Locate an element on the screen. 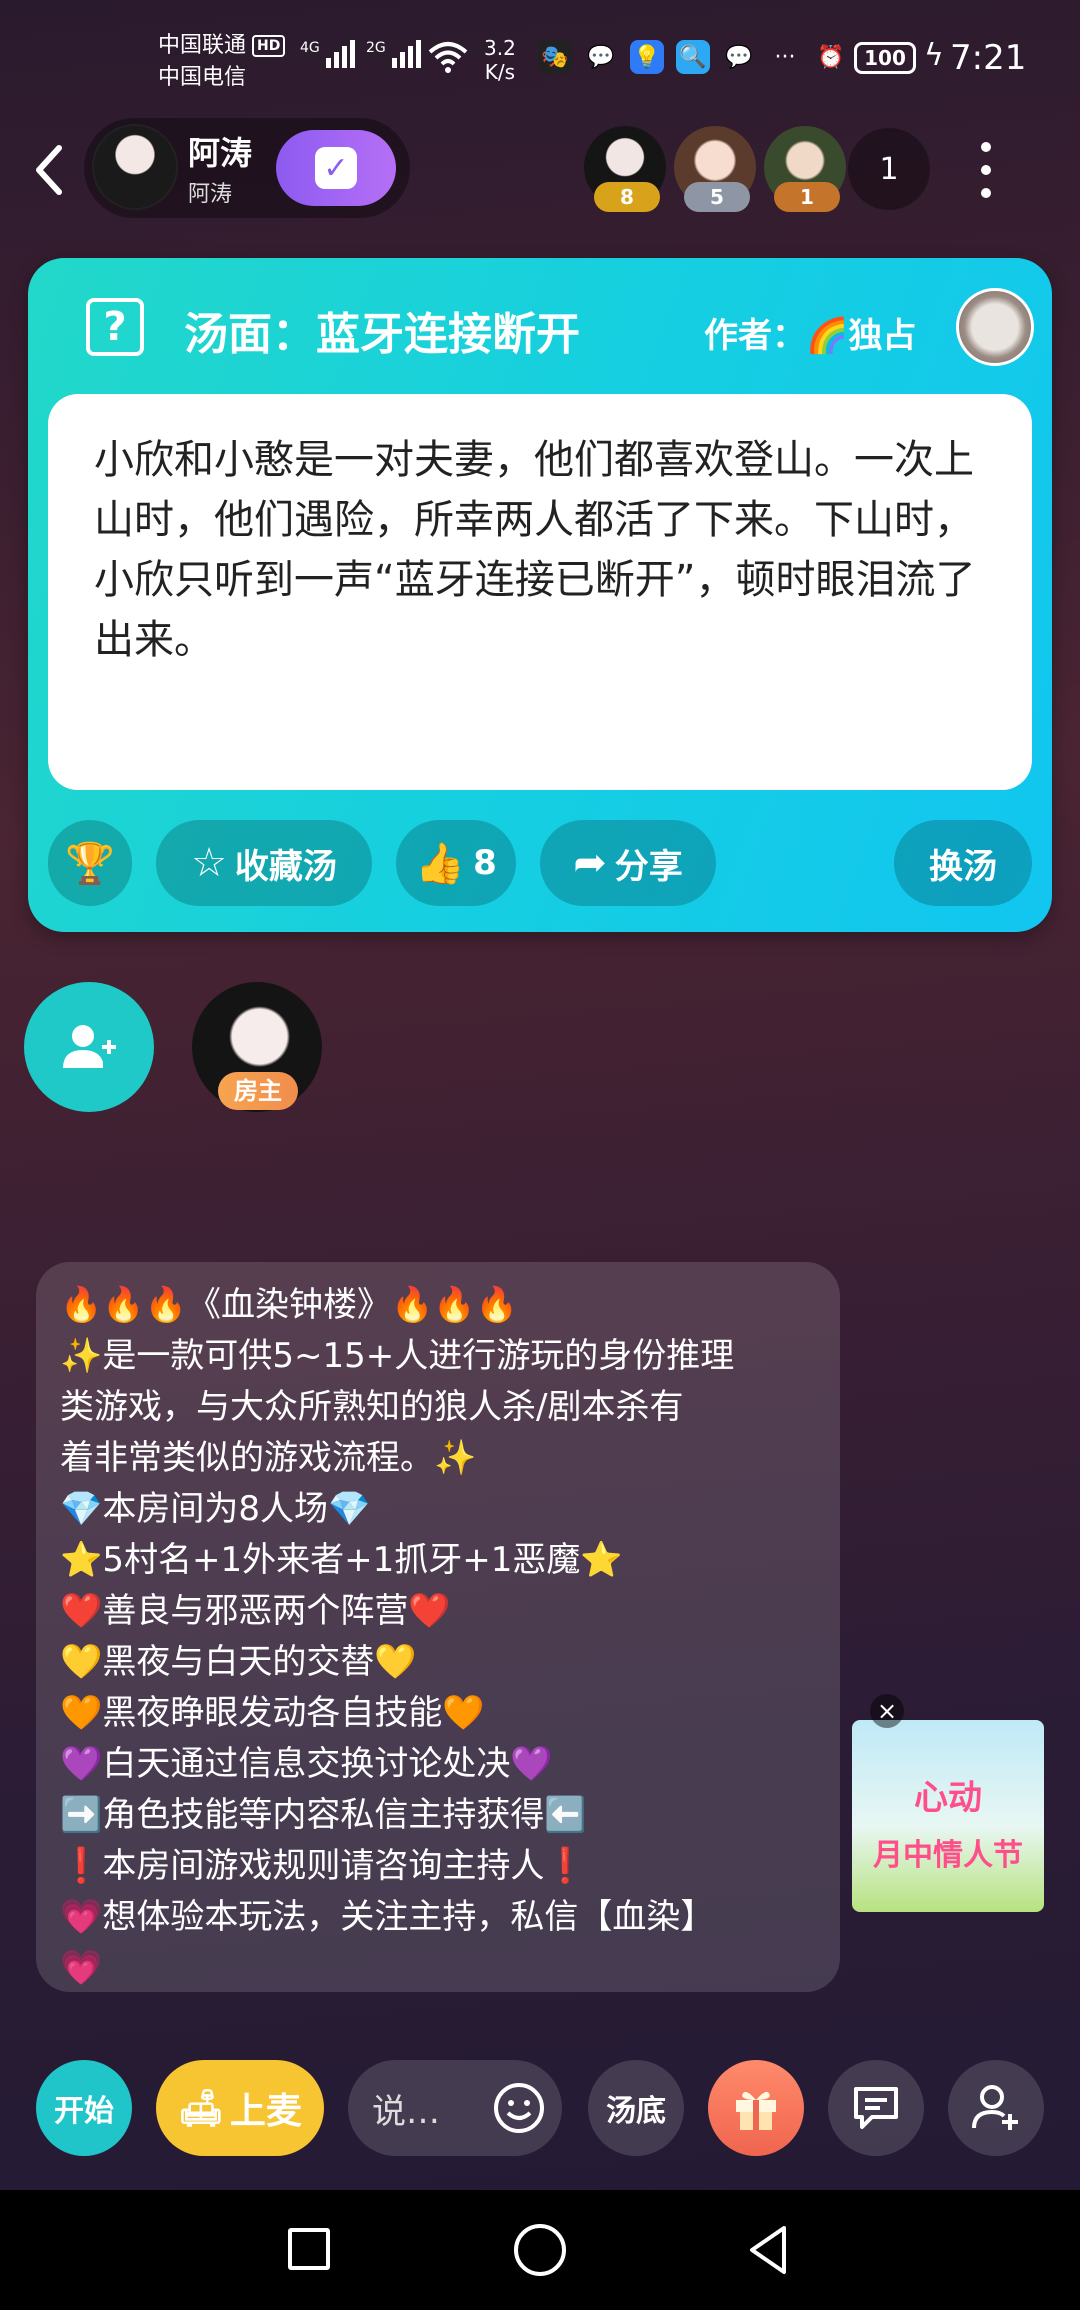  soup-answer-button: 汤底 is located at coordinates (636, 2108).